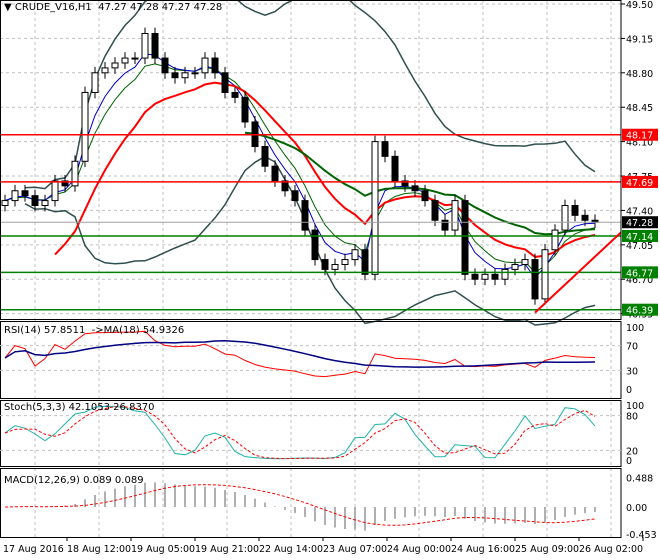  I want to click on time-label: 23 Aug 07:00, so click(355, 549).